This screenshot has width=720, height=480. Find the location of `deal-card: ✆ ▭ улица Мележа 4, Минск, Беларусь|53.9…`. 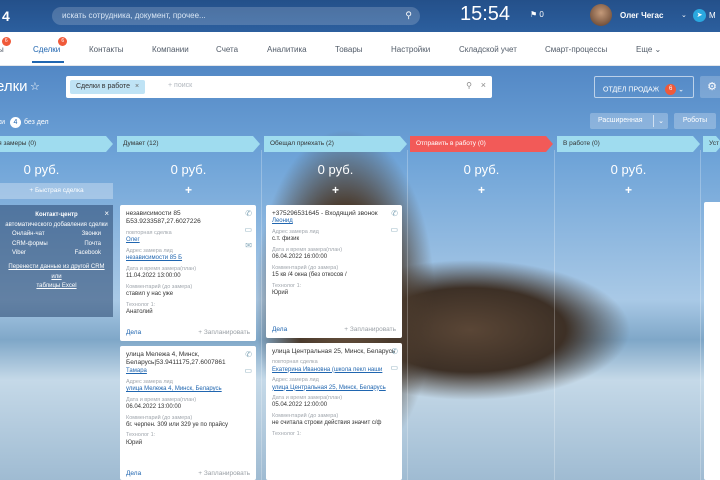

deal-card: ✆ ▭ улица Мележа 4, Минск, Беларусь|53.9… is located at coordinates (188, 413).